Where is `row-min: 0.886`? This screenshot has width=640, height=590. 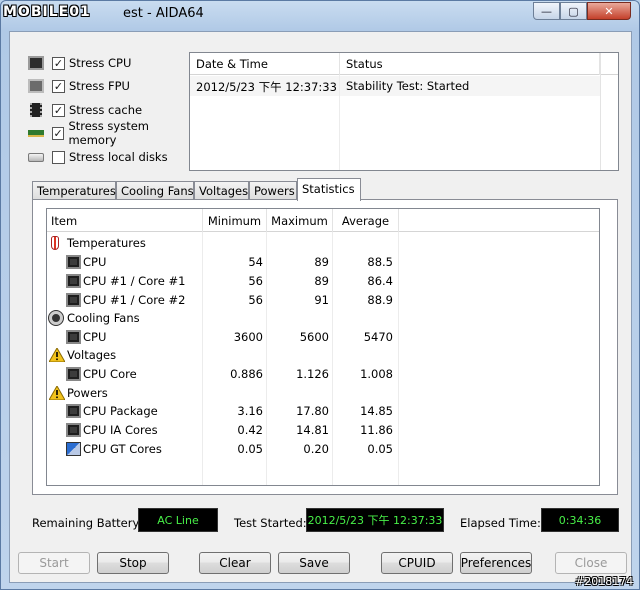 row-min: 0.886 is located at coordinates (246, 374).